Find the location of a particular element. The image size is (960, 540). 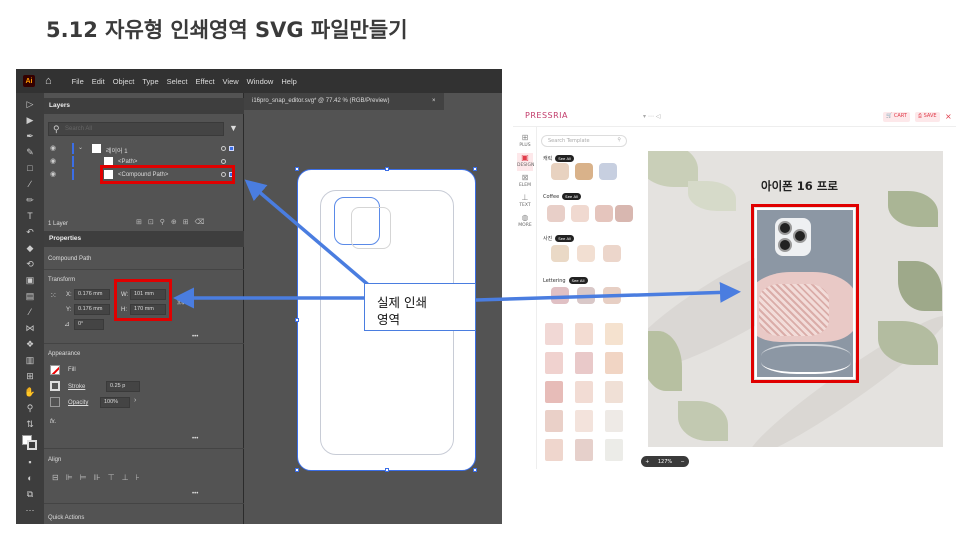

blend-tool-icon: ⋈ is located at coordinates (30, 328).